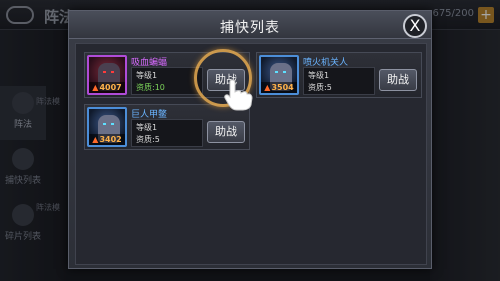 This screenshot has width=500, height=281. I want to click on close-icon: X, so click(415, 26).